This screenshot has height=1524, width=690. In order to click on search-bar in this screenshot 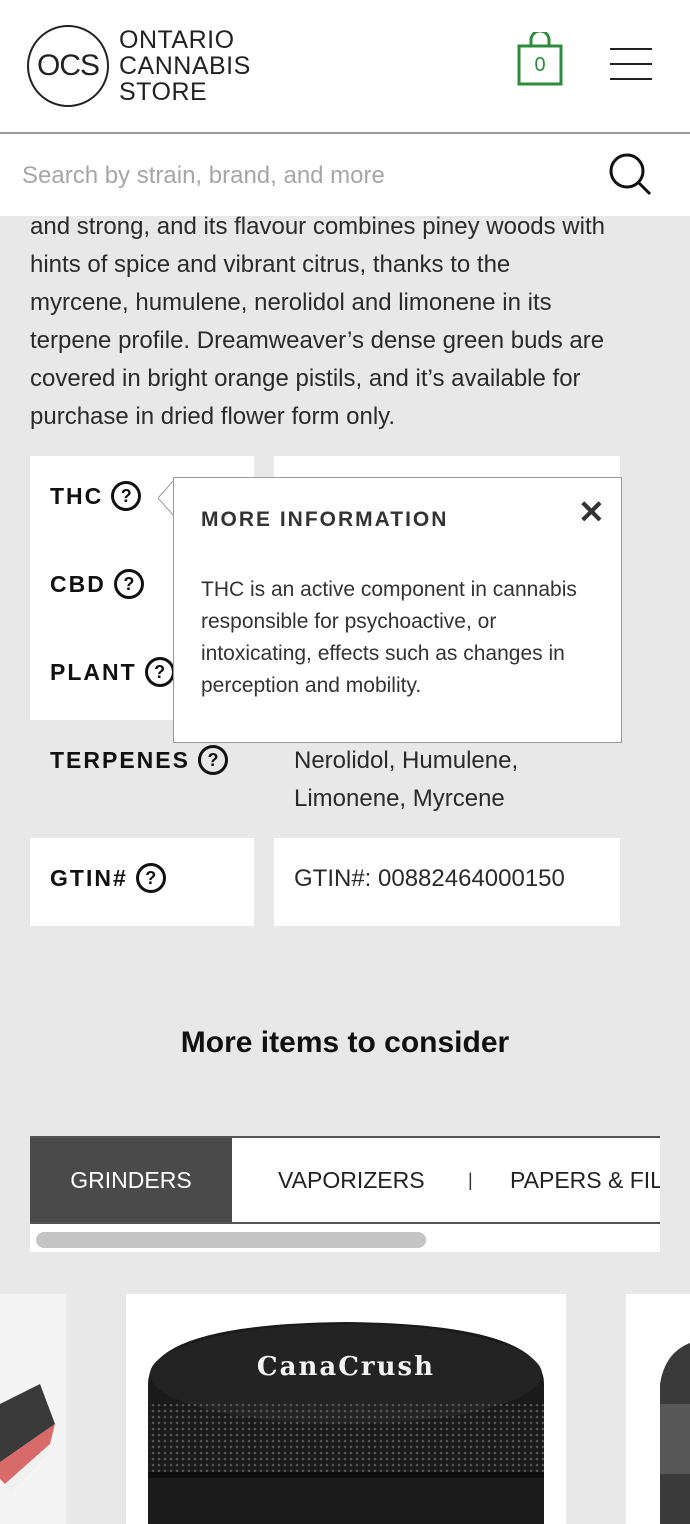, I will do `click(345, 175)`.